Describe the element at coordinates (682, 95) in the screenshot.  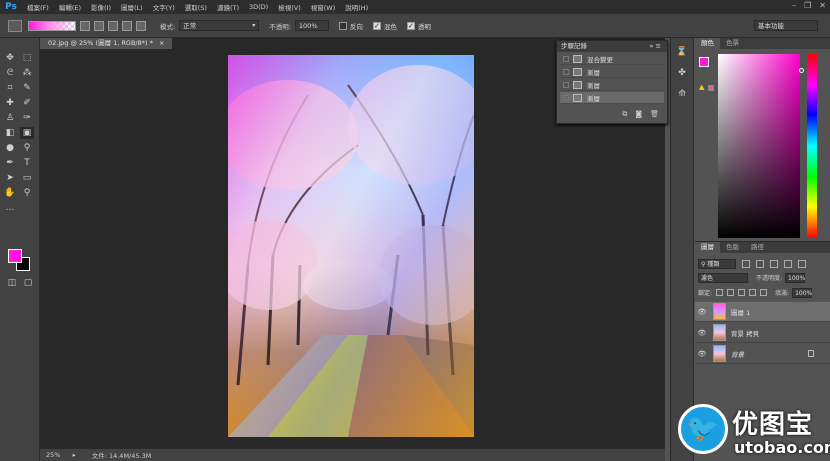
I see `tool-presets-icon: ⟰` at that location.